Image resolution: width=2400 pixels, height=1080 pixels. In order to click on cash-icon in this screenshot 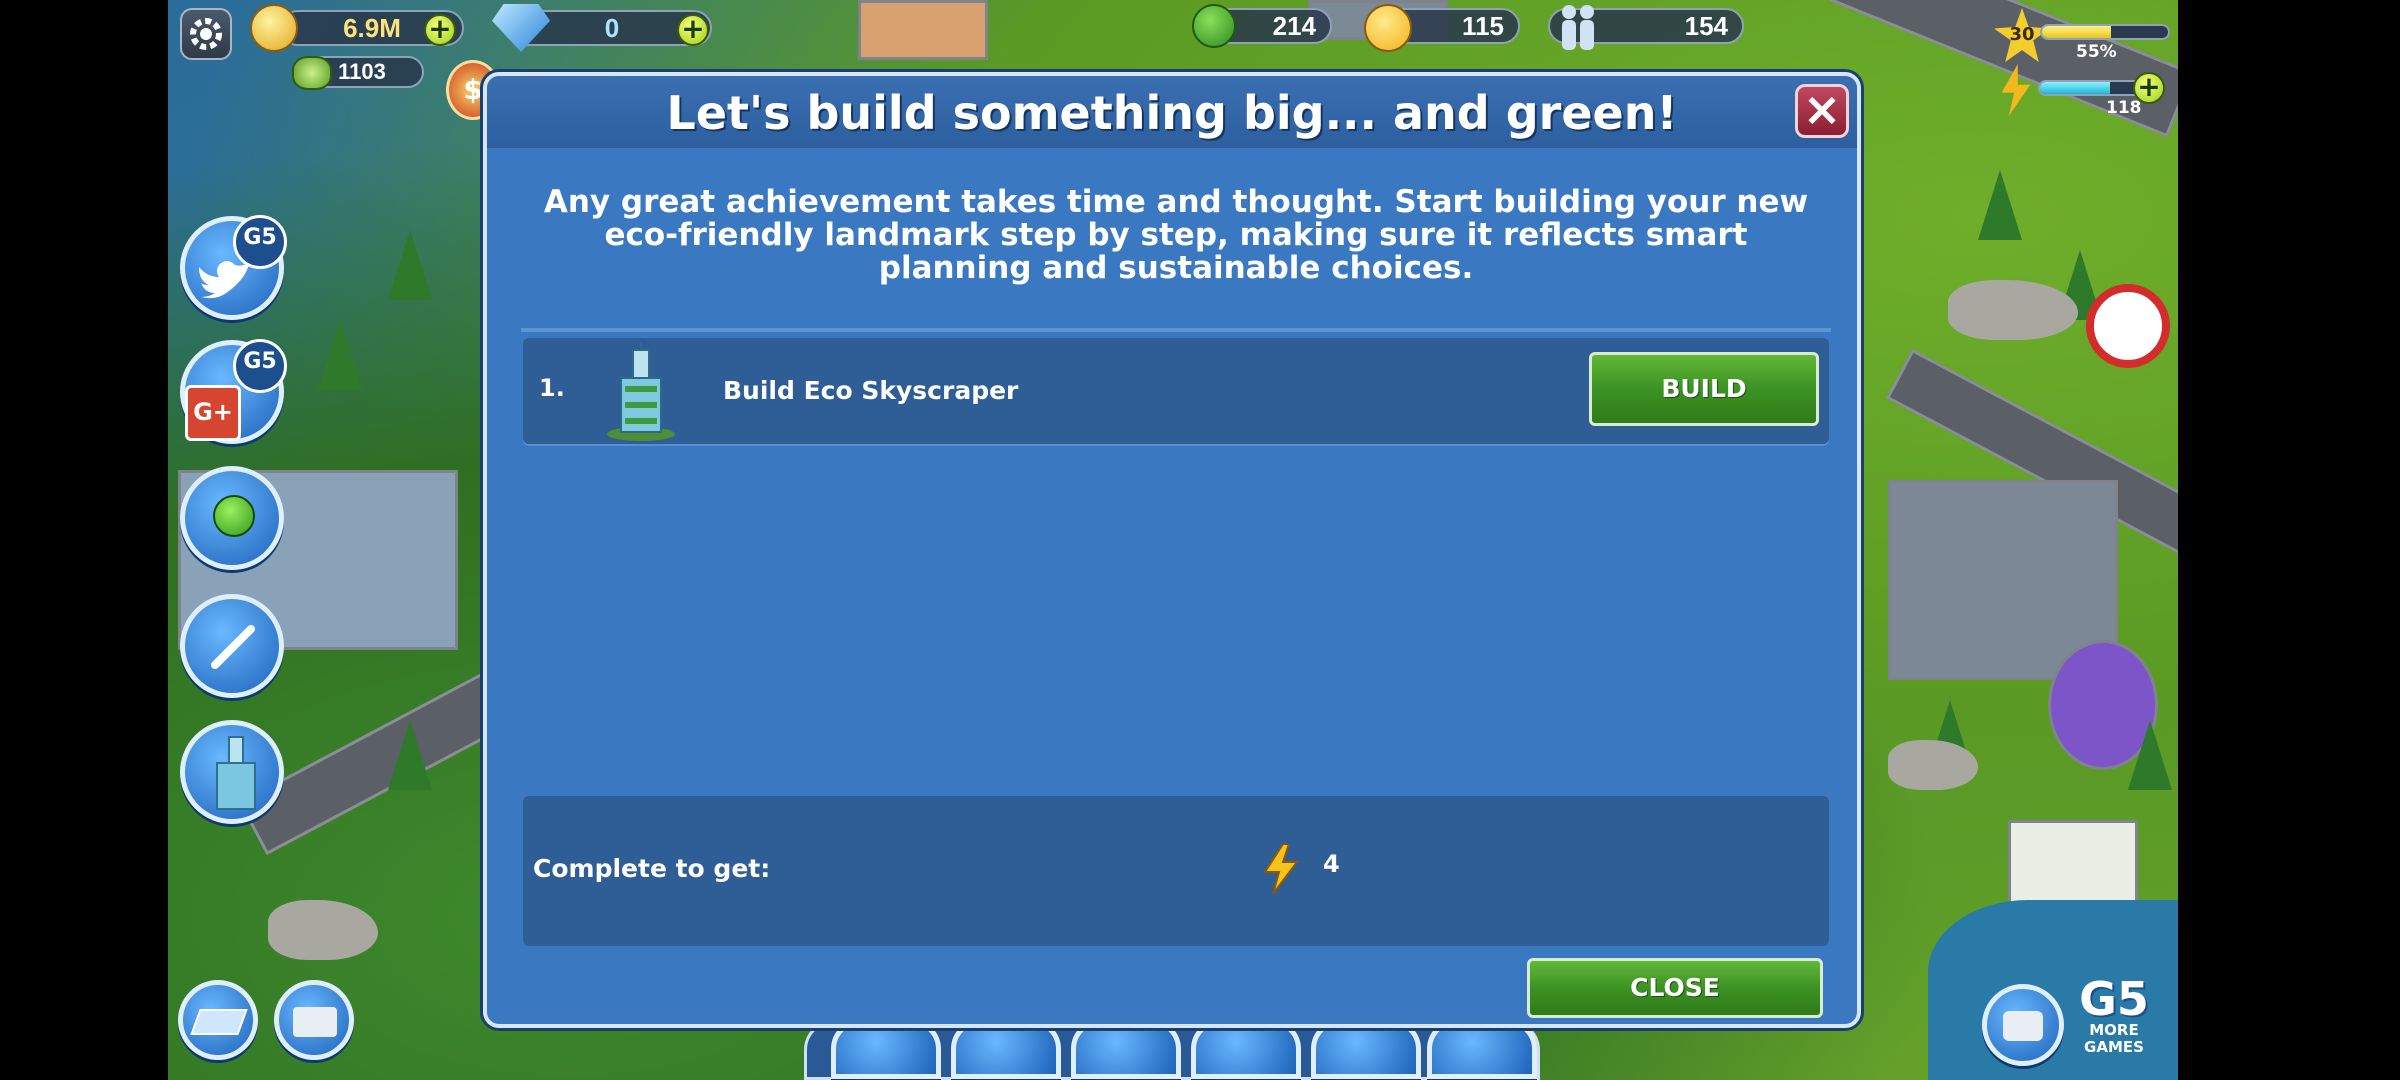, I will do `click(312, 73)`.